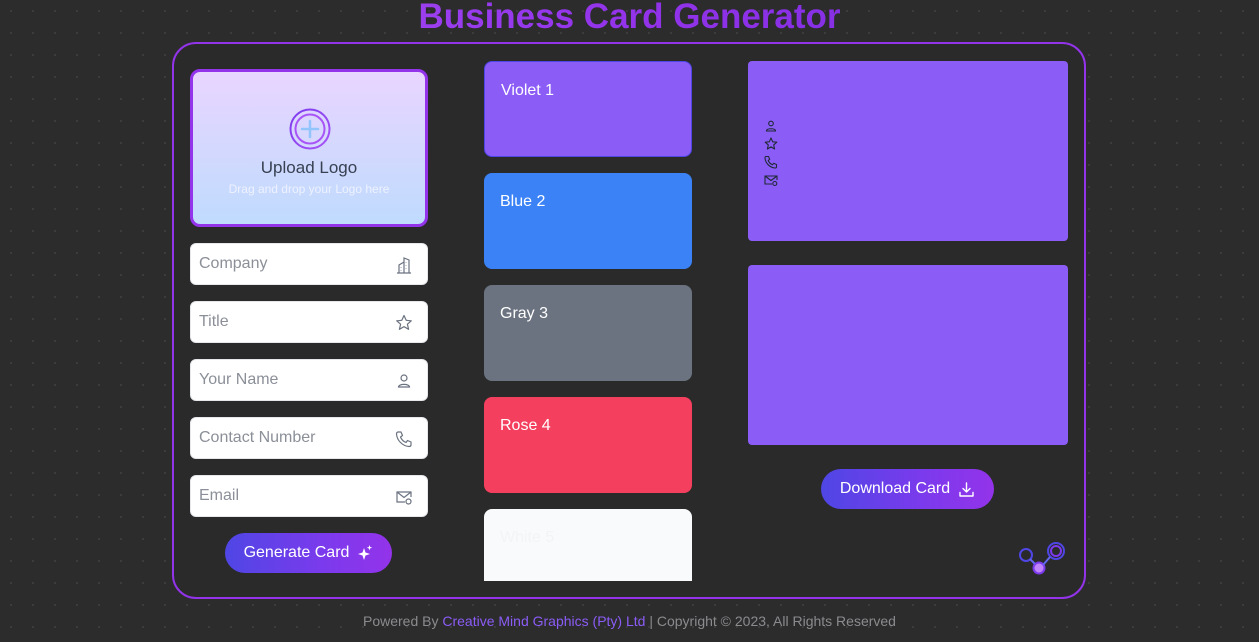  I want to click on theme-option-white: White 5, so click(588, 545).